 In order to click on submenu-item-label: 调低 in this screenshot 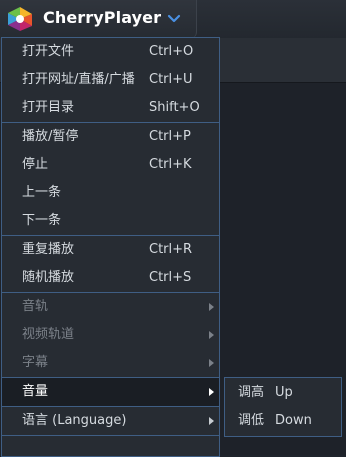, I will do `click(251, 420)`.